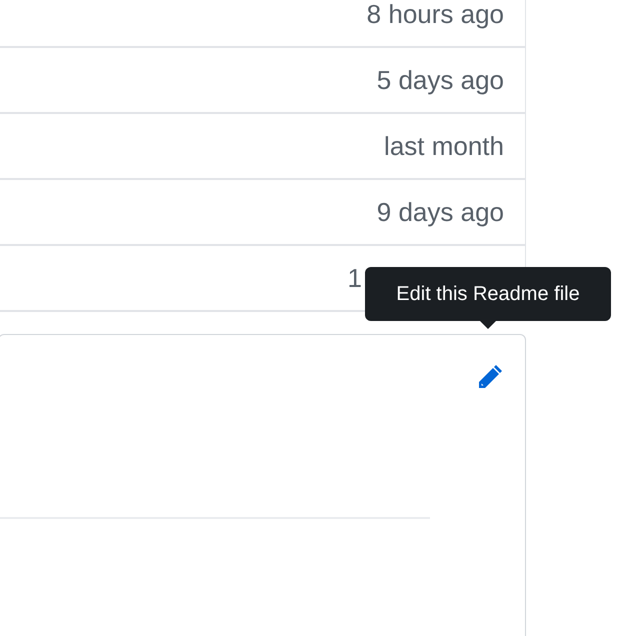 This screenshot has height=636, width=628. What do you see at coordinates (355, 278) in the screenshot?
I see `commit-age: 1` at bounding box center [355, 278].